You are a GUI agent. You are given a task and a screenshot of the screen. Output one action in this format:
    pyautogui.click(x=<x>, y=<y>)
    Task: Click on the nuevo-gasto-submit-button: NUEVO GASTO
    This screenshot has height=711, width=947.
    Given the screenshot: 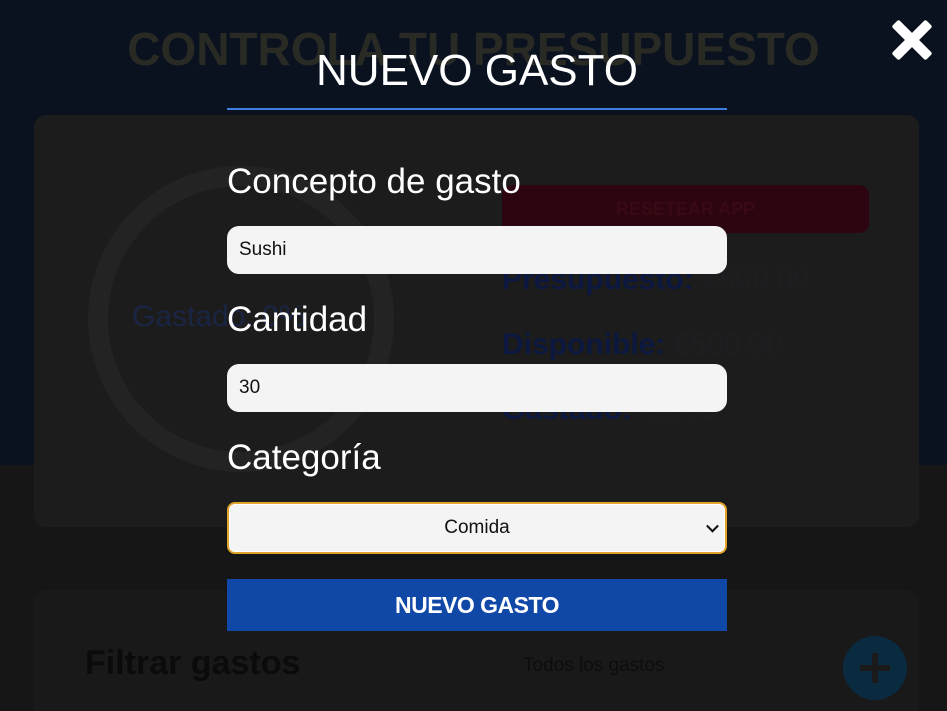 What is the action you would take?
    pyautogui.click(x=477, y=605)
    